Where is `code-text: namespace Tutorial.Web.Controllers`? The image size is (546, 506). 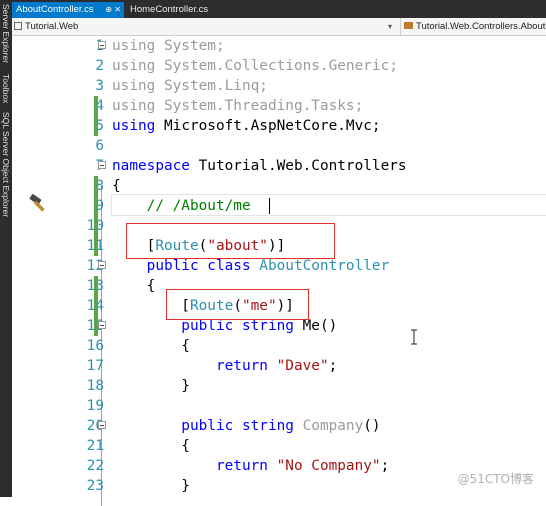 code-text: namespace Tutorial.Web.Controllers is located at coordinates (259, 166).